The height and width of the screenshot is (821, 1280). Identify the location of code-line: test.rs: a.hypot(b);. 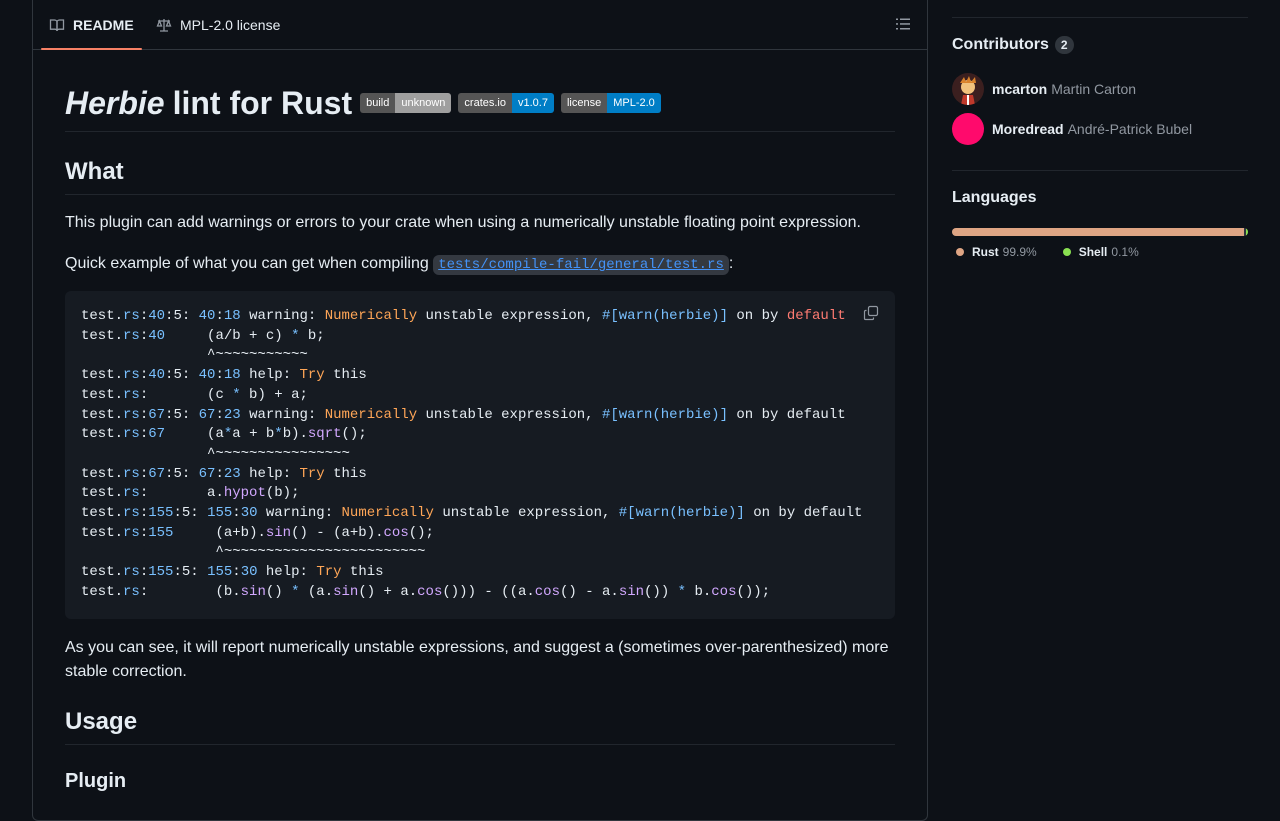
(190, 493).